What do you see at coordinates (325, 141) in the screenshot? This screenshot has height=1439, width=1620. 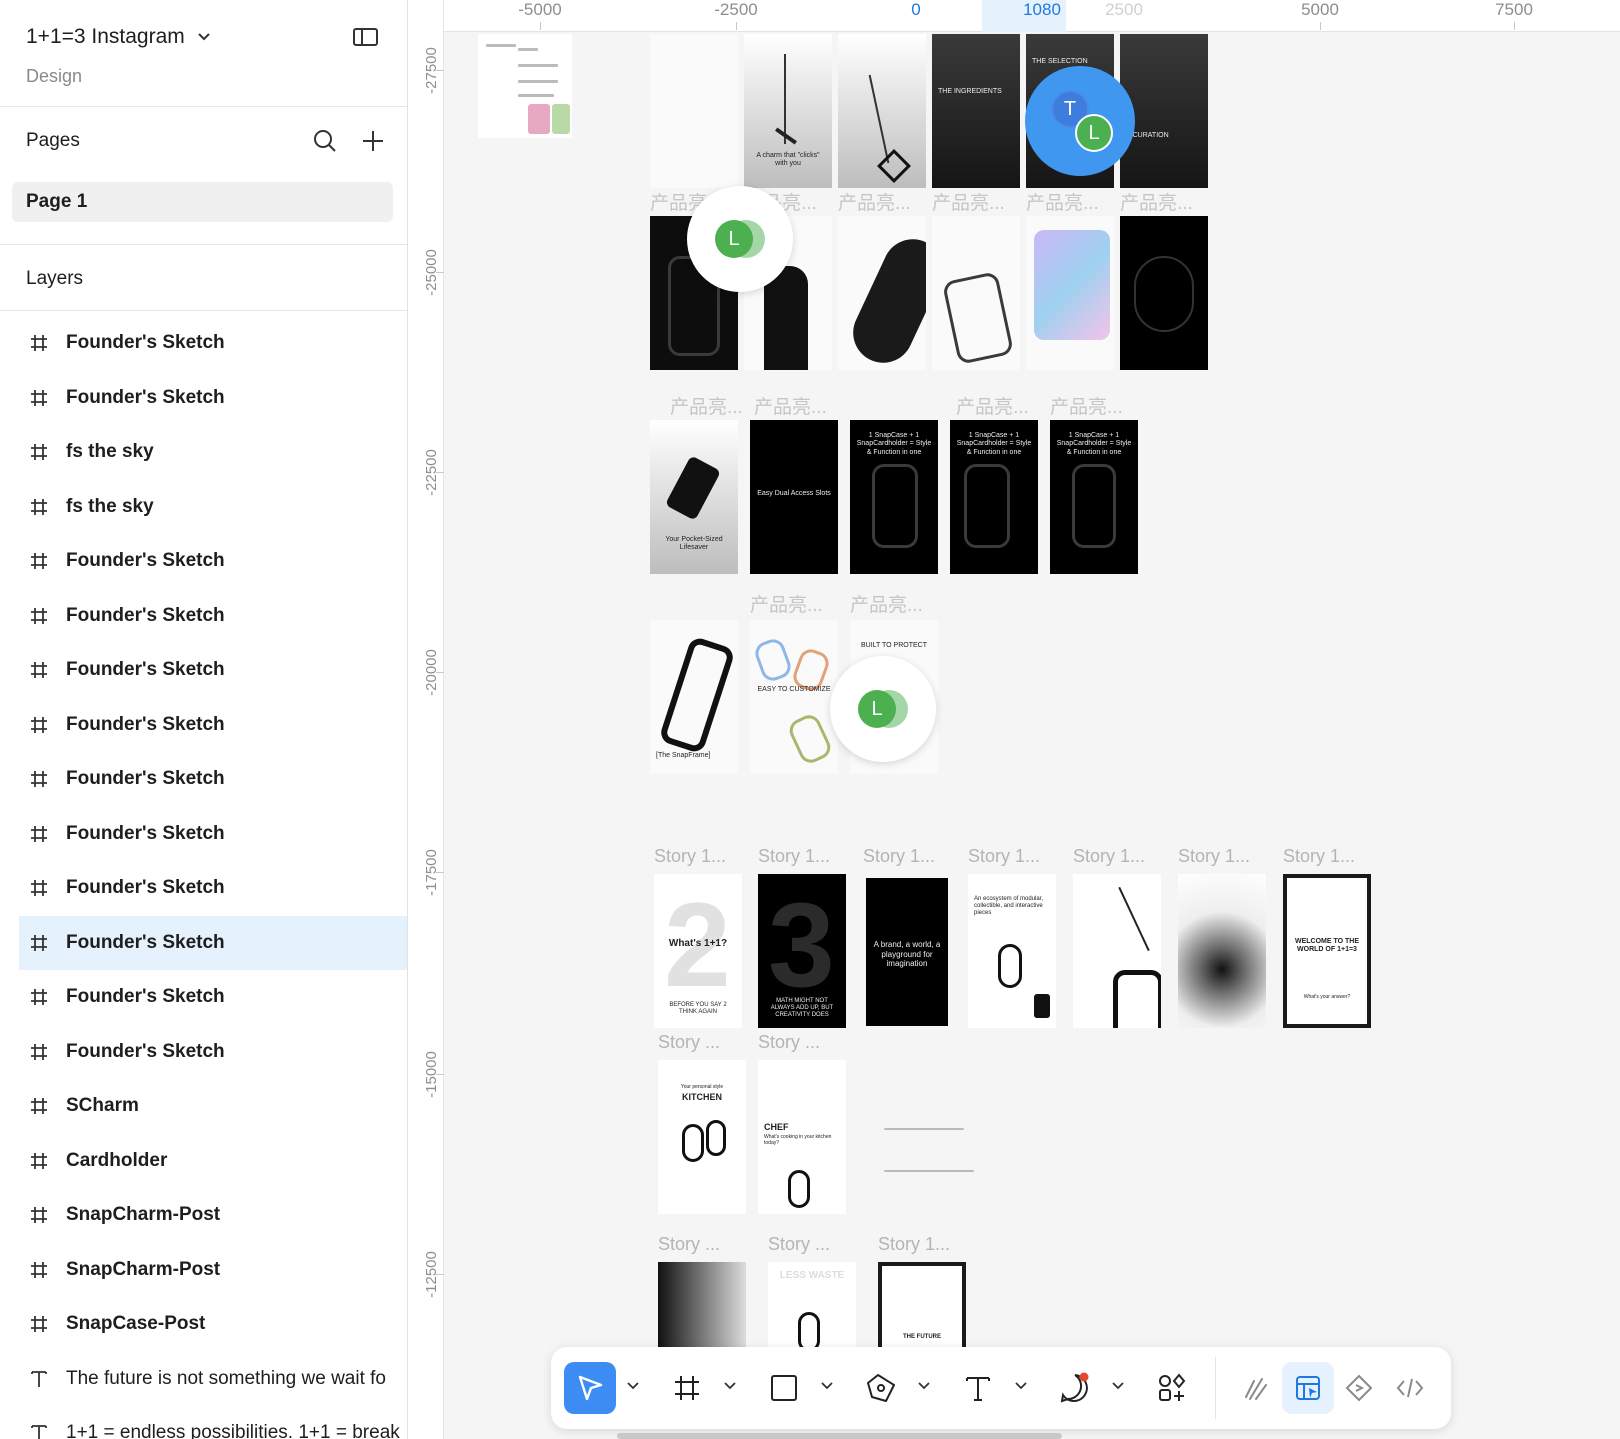 I see `search-icon` at bounding box center [325, 141].